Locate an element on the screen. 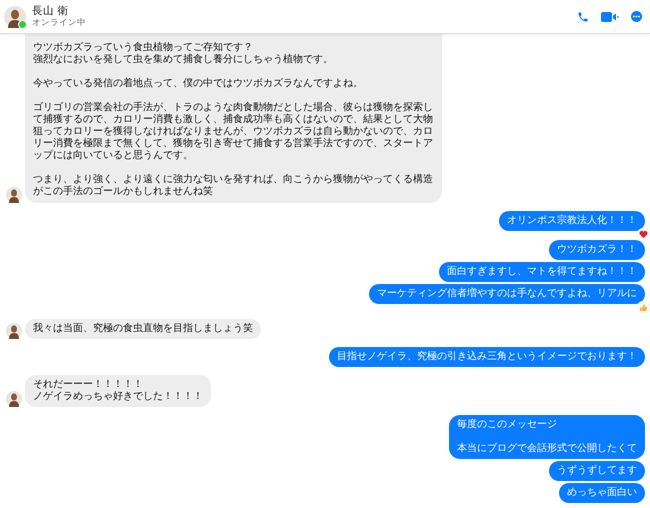  message-text: 面白すぎますし、マトを得てますね！！！ is located at coordinates (542, 272).